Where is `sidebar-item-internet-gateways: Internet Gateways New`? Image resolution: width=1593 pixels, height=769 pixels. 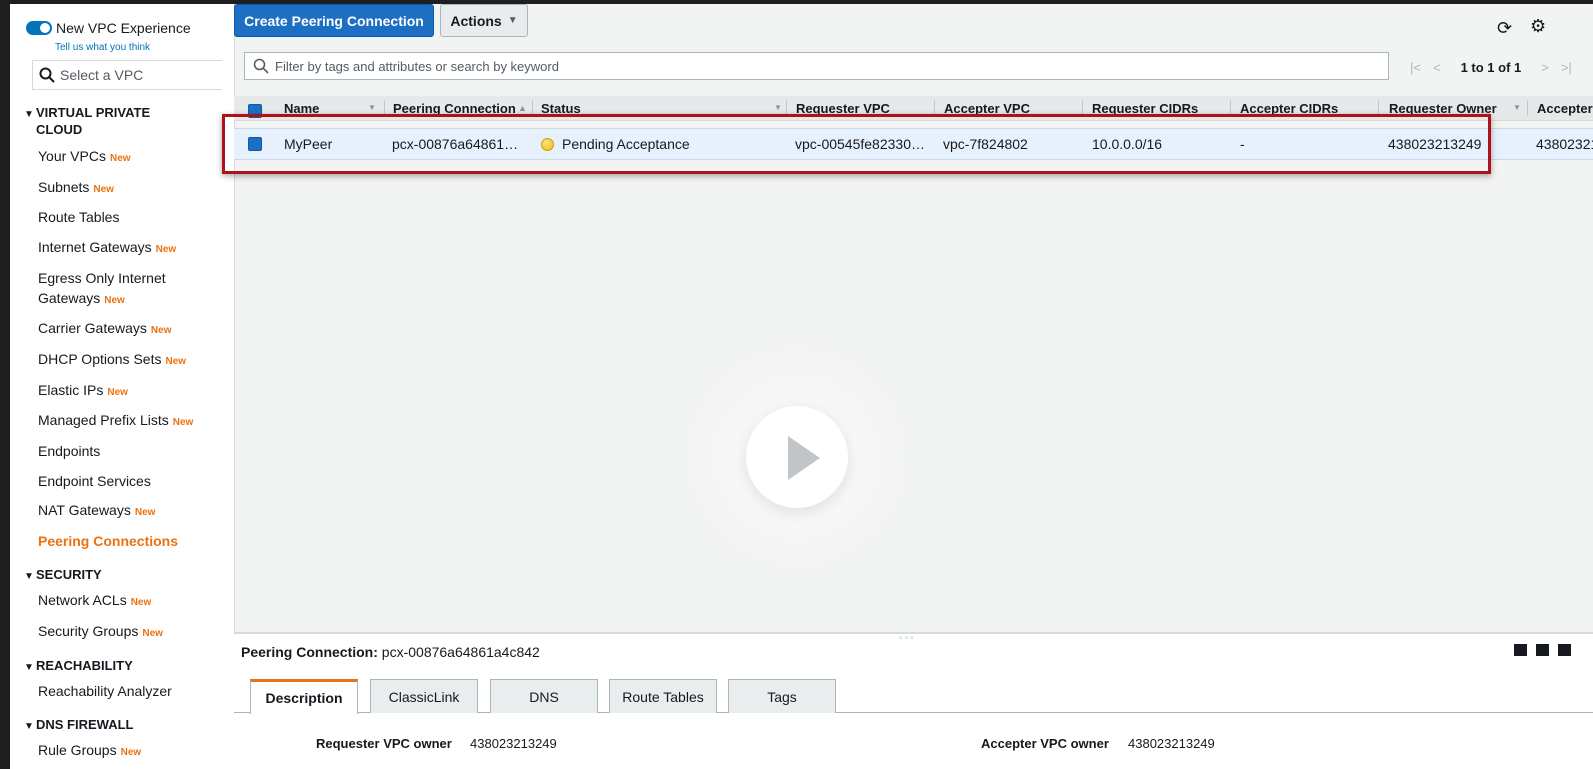
sidebar-item-internet-gateways: Internet Gateways New is located at coordinates (128, 248).